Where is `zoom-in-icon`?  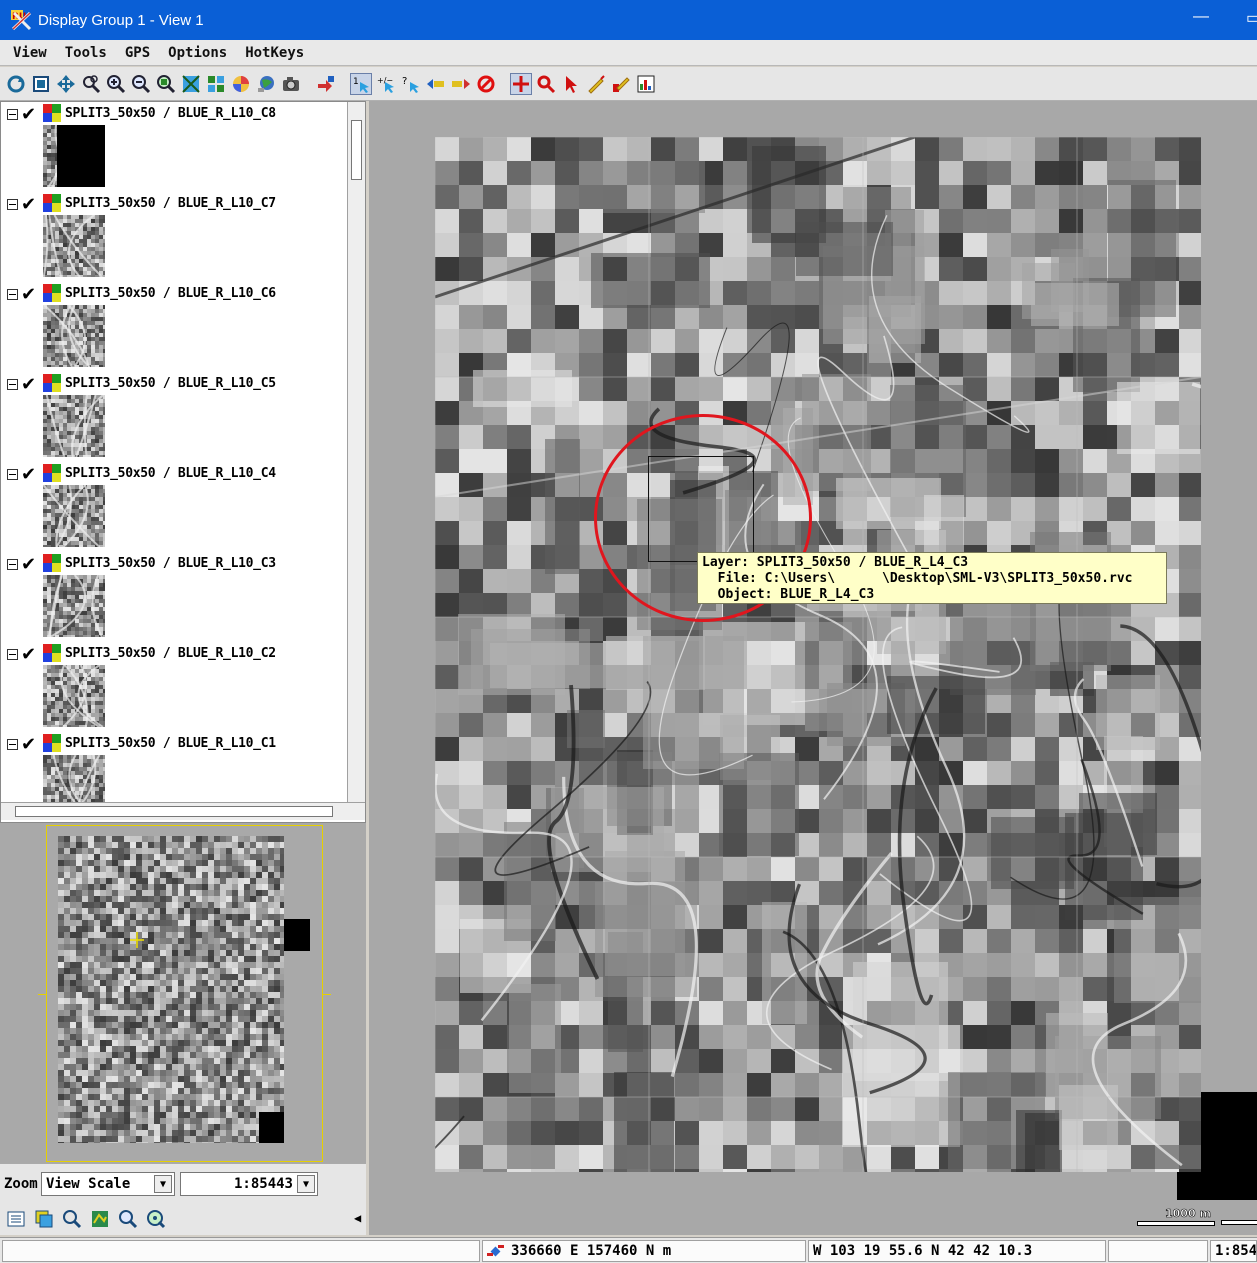
zoom-in-icon is located at coordinates (116, 84).